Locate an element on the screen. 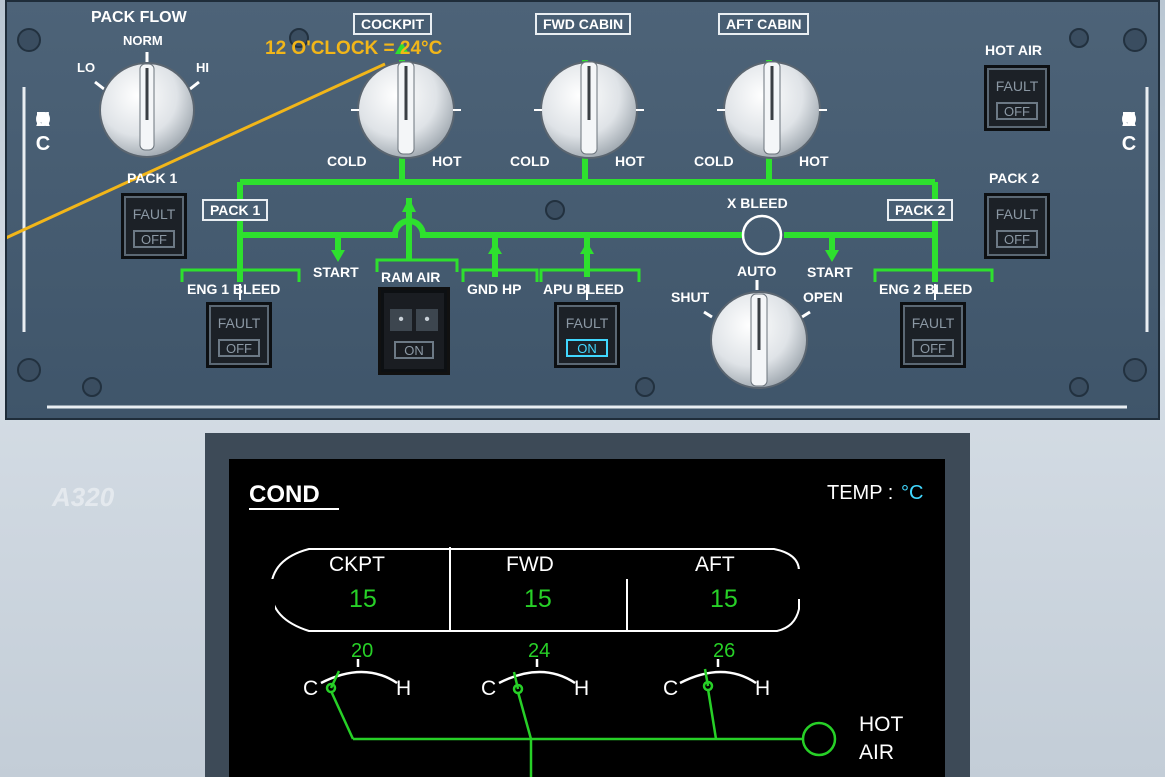  pack2-label: PACK 2 is located at coordinates (1014, 178).